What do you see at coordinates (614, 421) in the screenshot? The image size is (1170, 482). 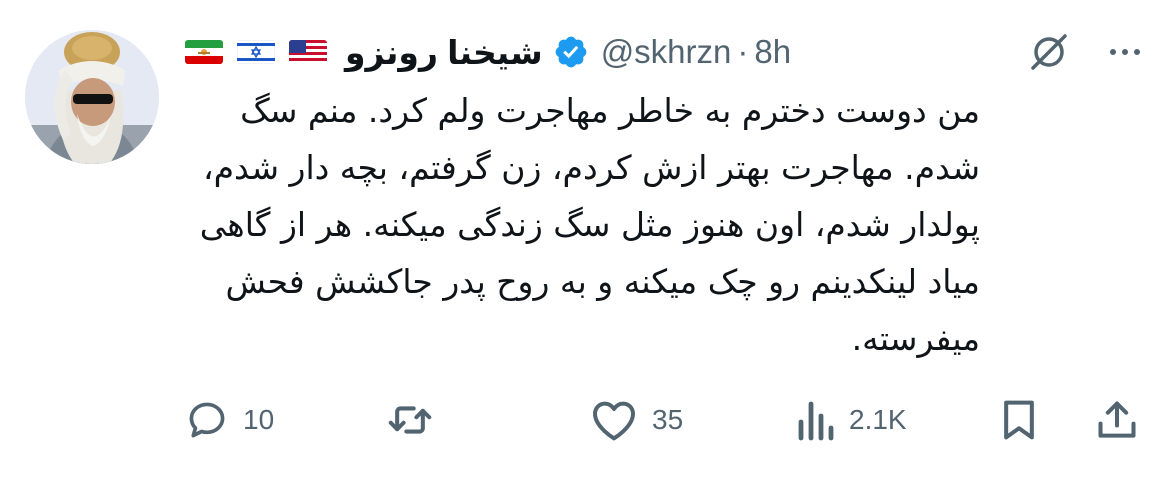 I see `like-heart-icon` at bounding box center [614, 421].